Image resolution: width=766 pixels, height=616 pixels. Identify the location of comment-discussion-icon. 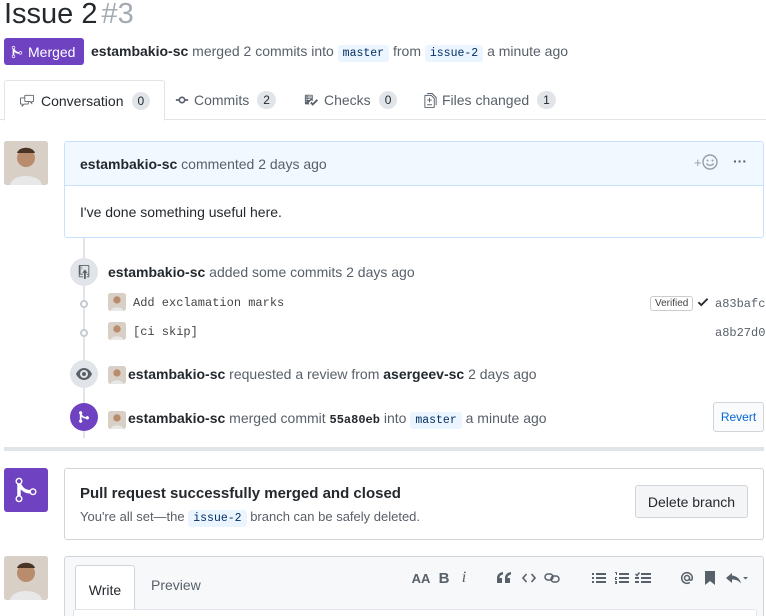
(27, 100).